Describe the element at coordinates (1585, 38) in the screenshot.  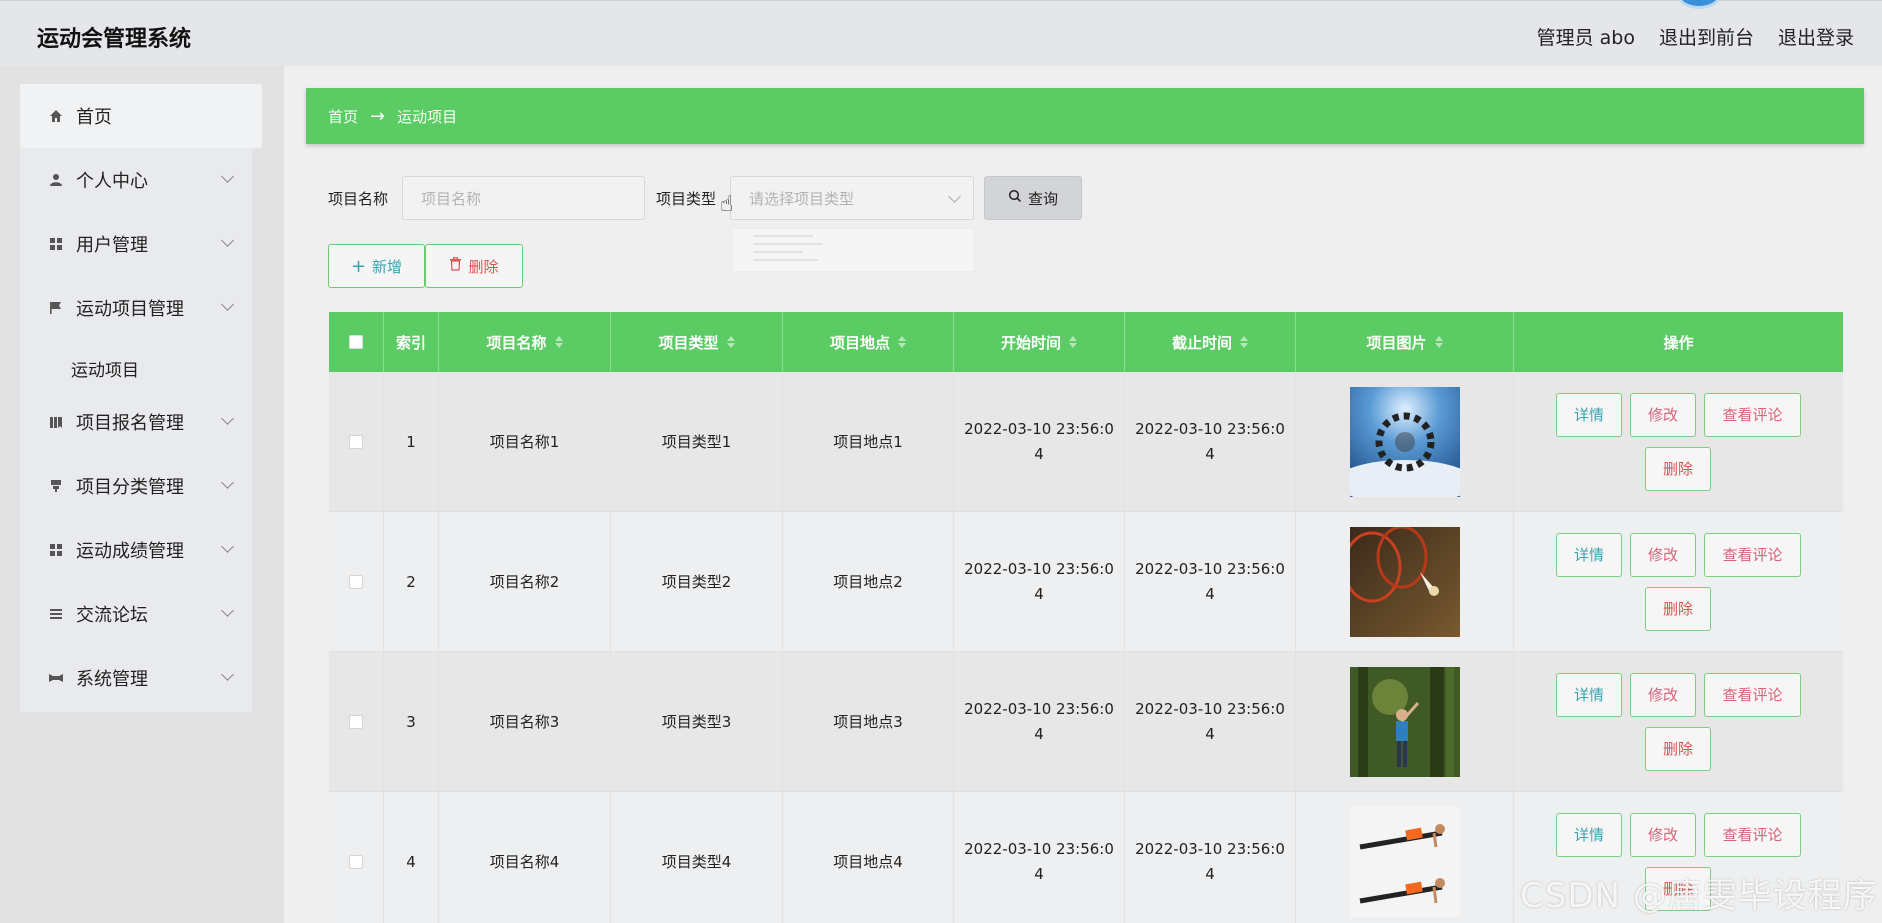
I see `admin-label: 管理员 abo` at that location.